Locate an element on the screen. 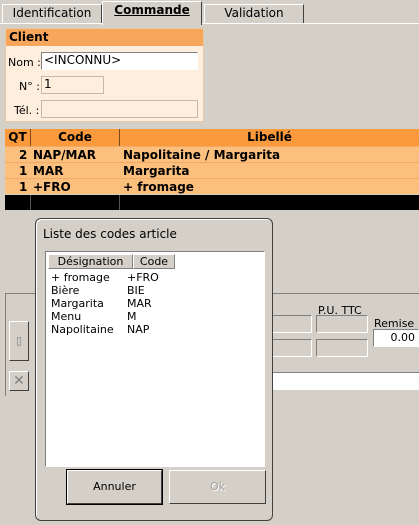 The width and height of the screenshot is (419, 525). new-line-button: ▯ is located at coordinates (19, 341).